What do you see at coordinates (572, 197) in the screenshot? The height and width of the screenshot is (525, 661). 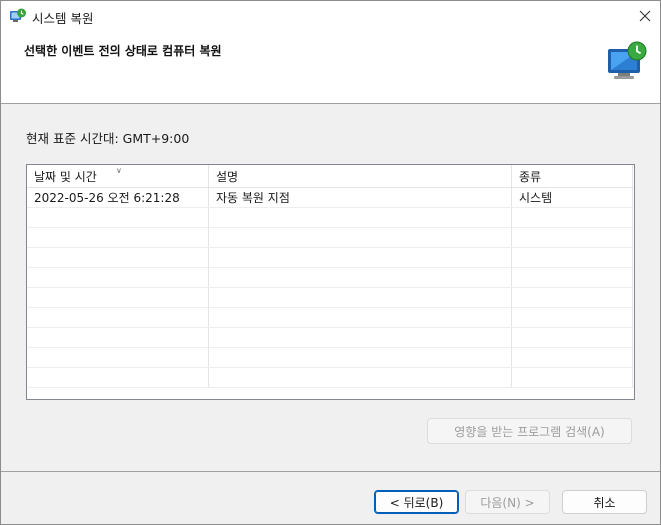 I see `row-type: 시스템` at bounding box center [572, 197].